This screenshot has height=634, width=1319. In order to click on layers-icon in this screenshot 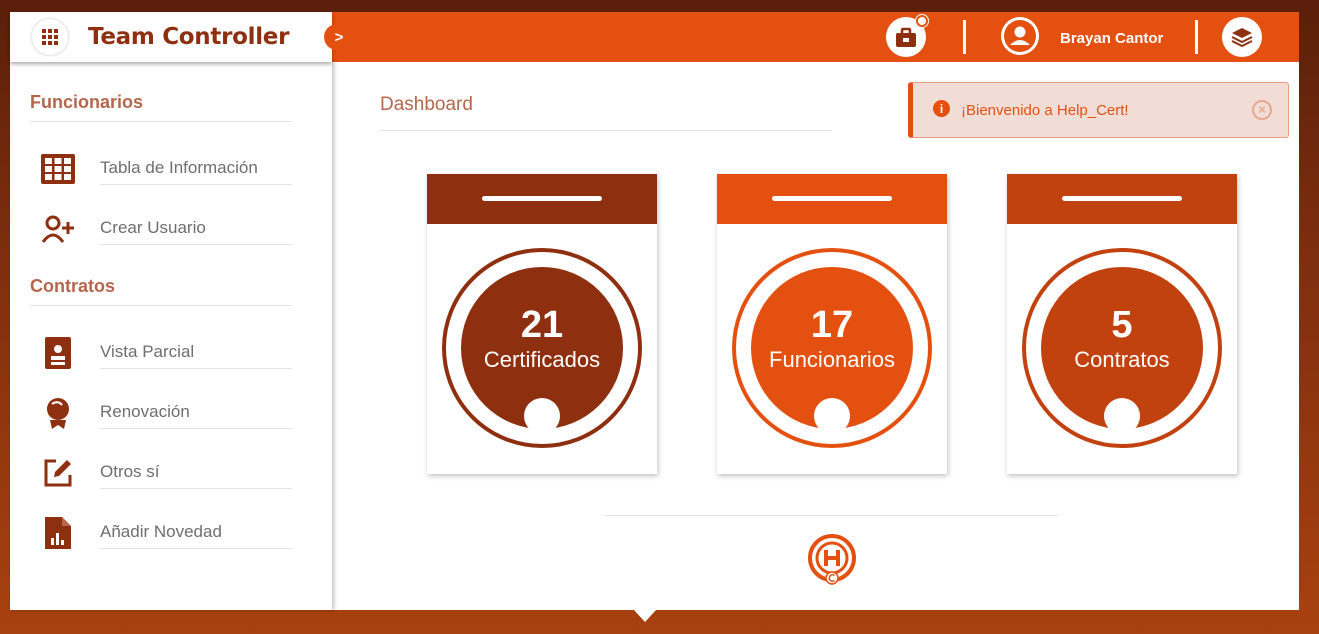, I will do `click(1242, 38)`.